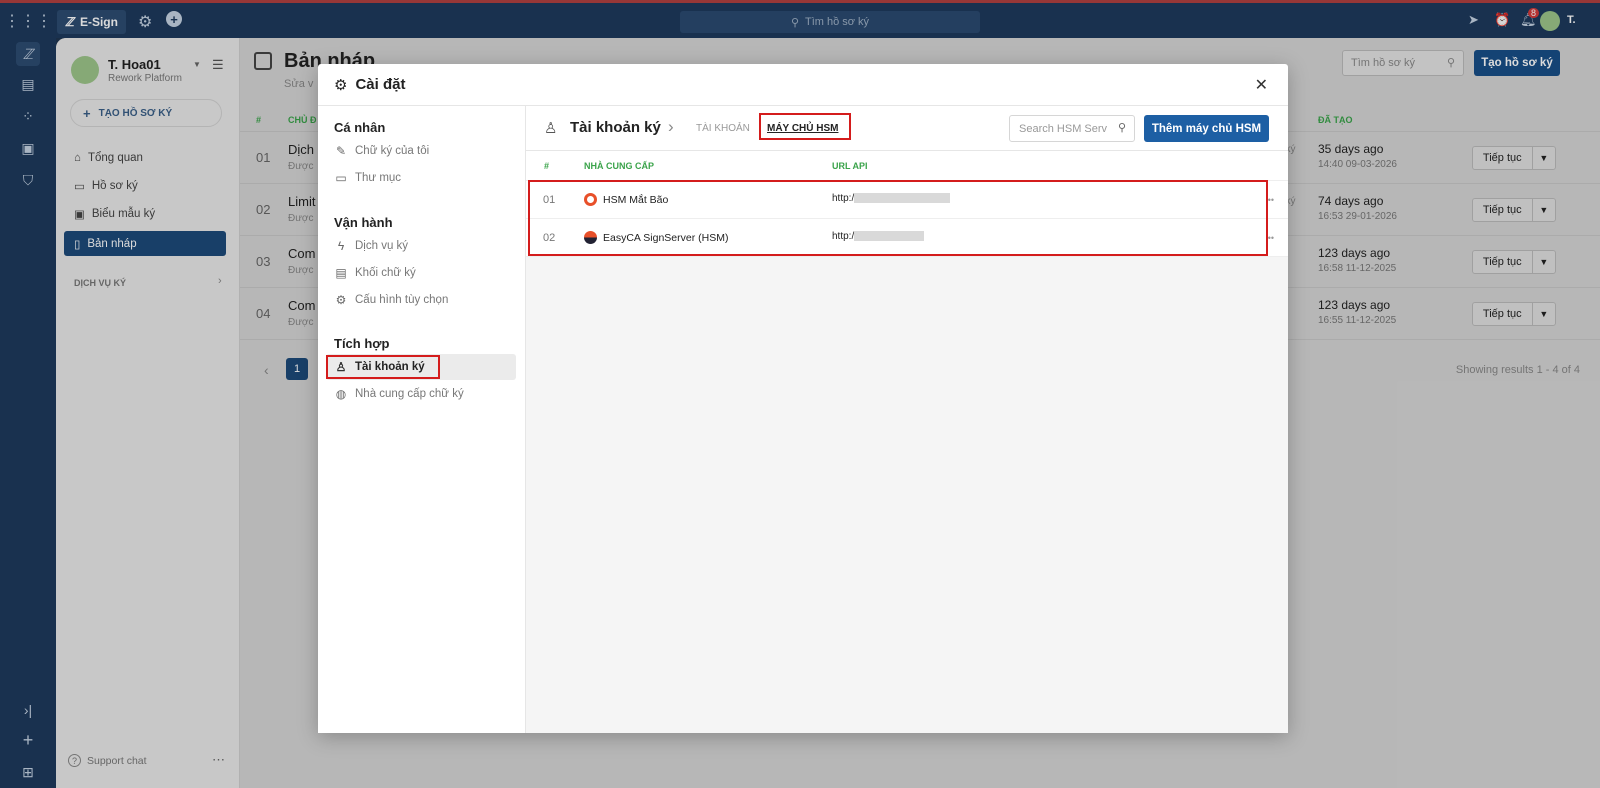  I want to click on settings-item-label: Thư mục, so click(378, 178).